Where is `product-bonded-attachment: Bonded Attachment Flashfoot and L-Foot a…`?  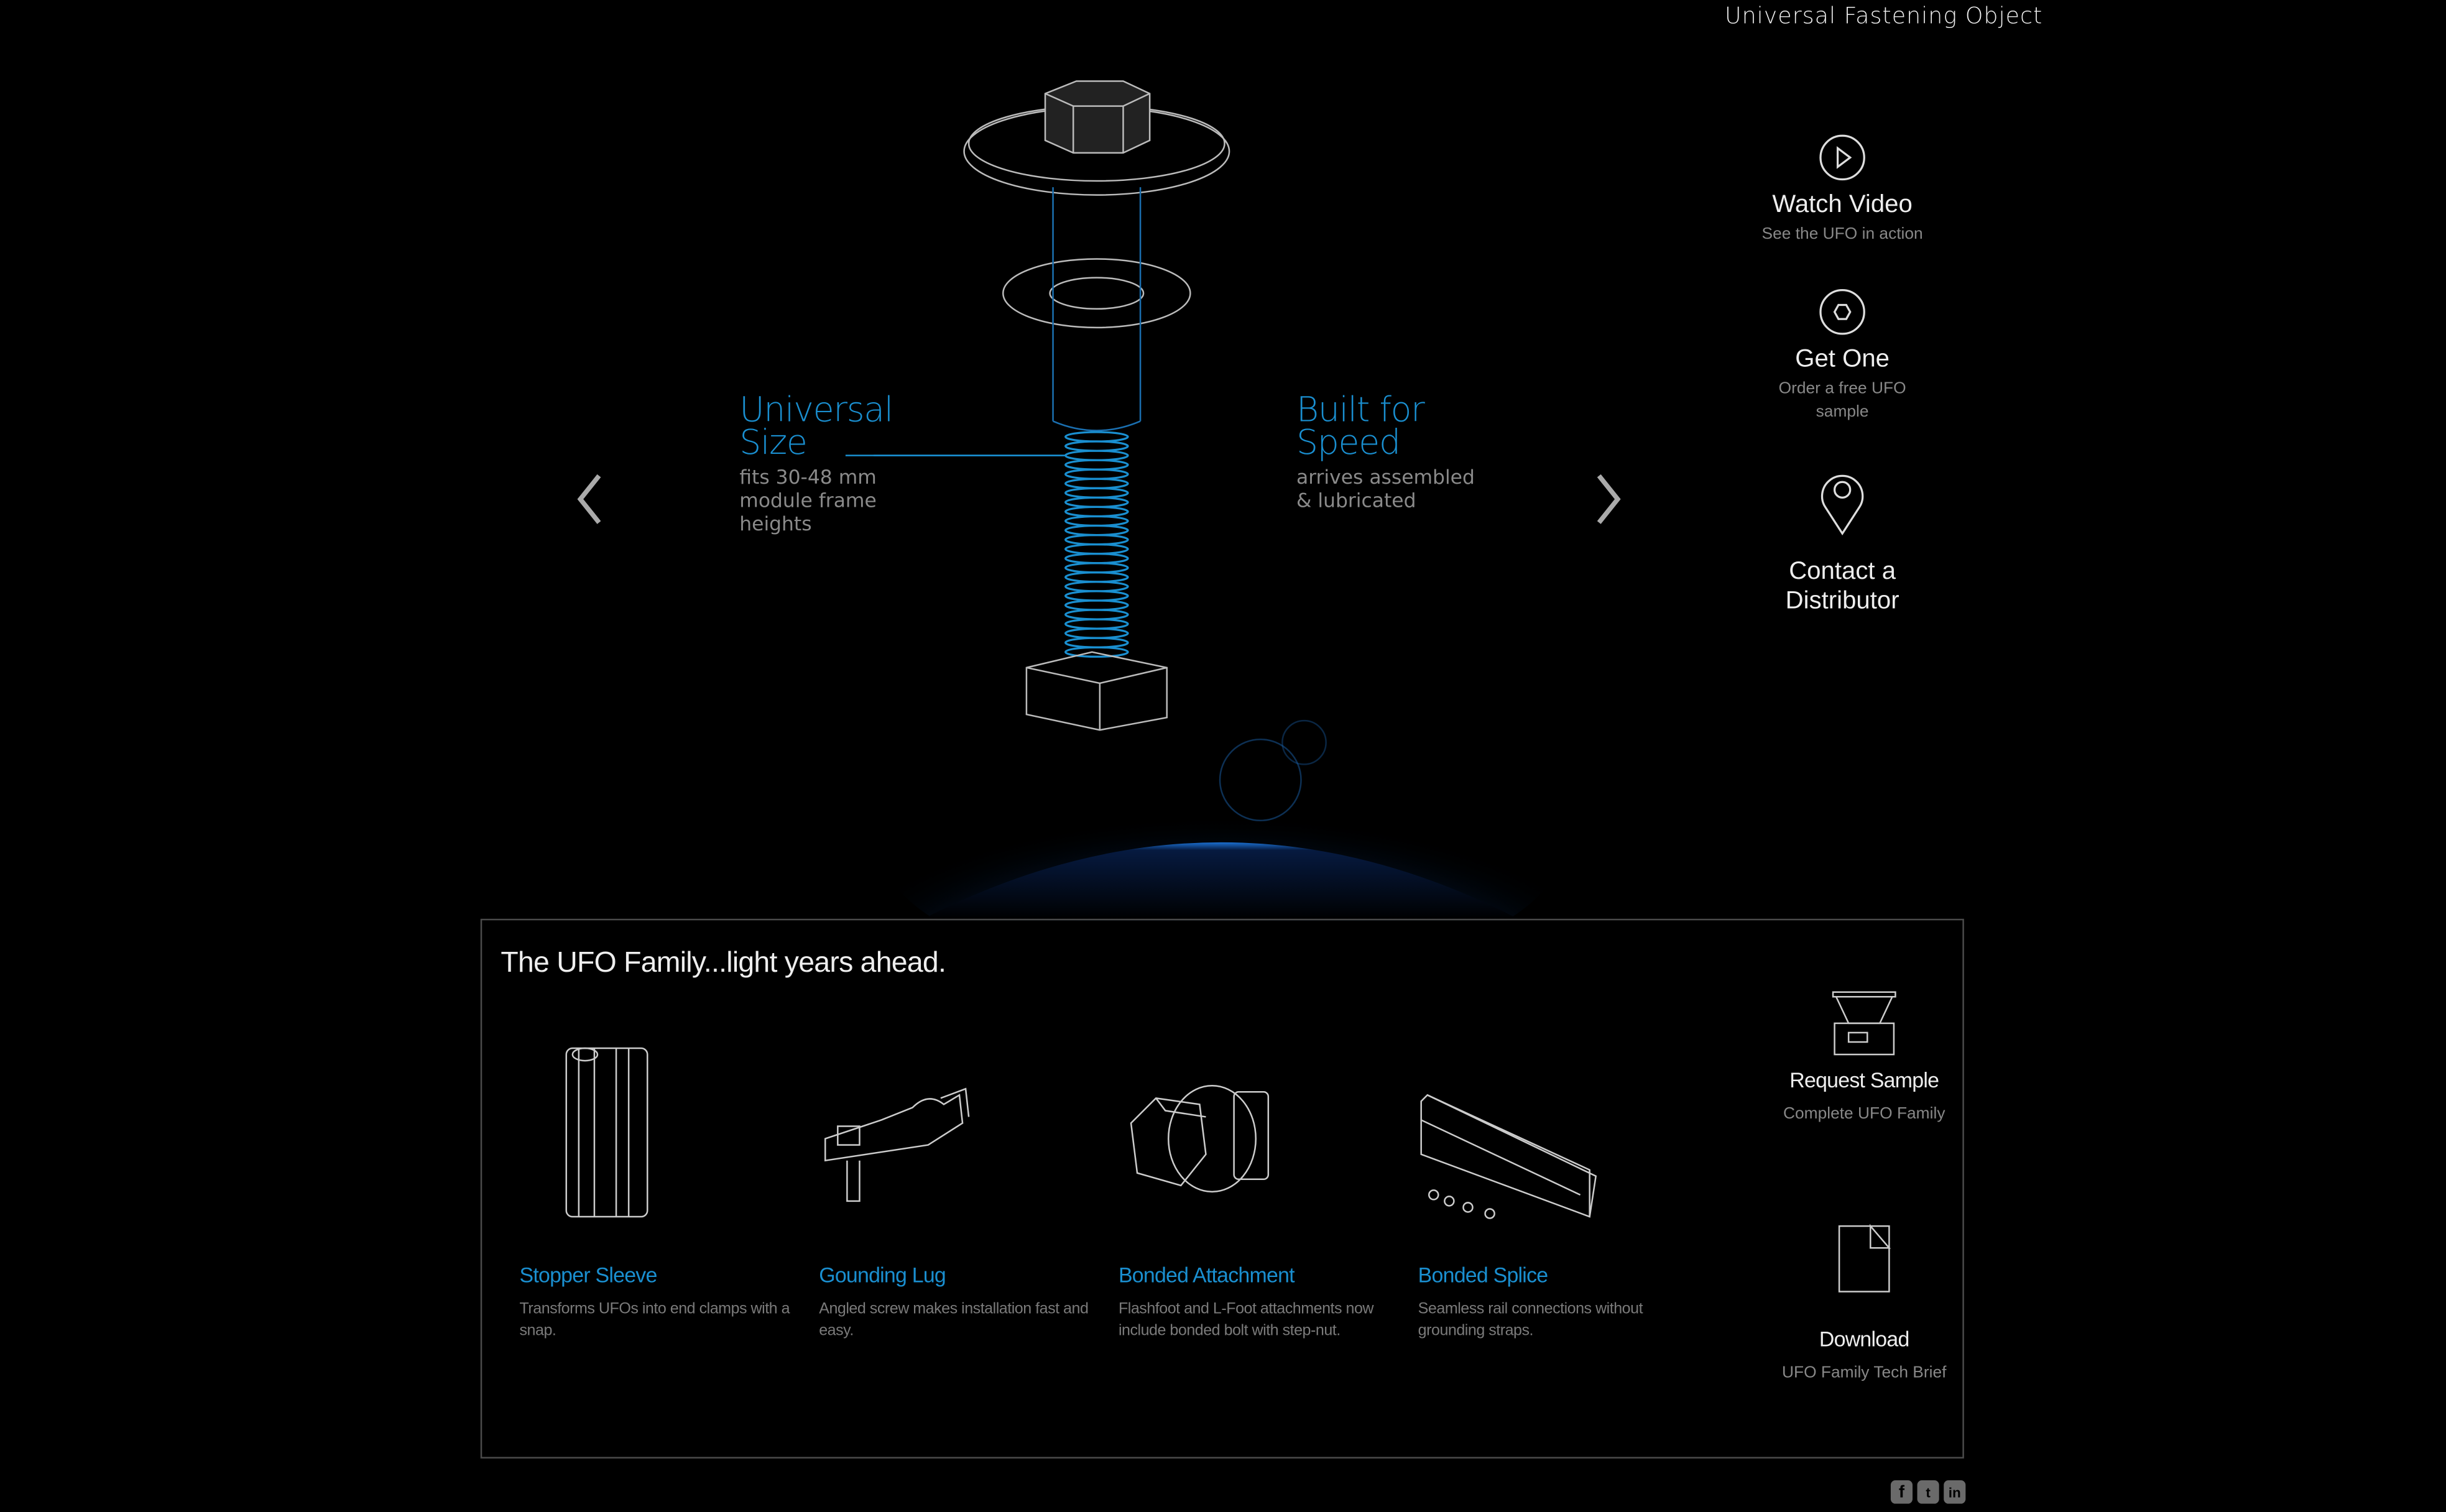 product-bonded-attachment: Bonded Attachment Flashfoot and L-Foot a… is located at coordinates (1259, 1185).